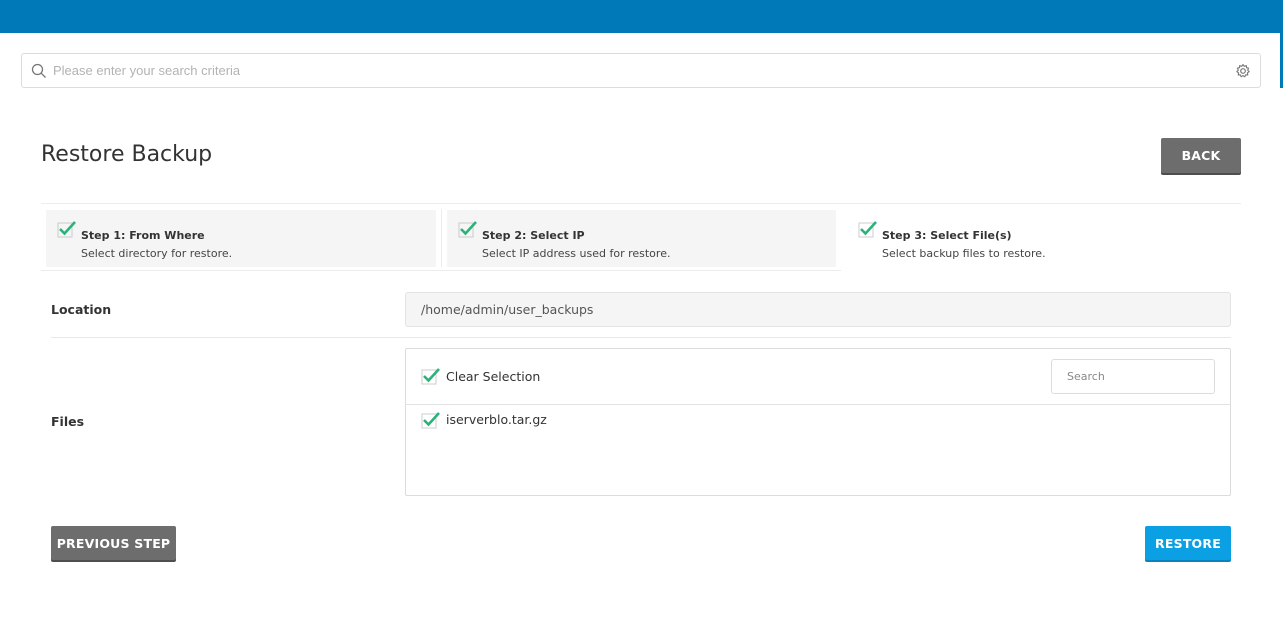 This screenshot has width=1283, height=624. What do you see at coordinates (81, 309) in the screenshot?
I see `location-label: Location` at bounding box center [81, 309].